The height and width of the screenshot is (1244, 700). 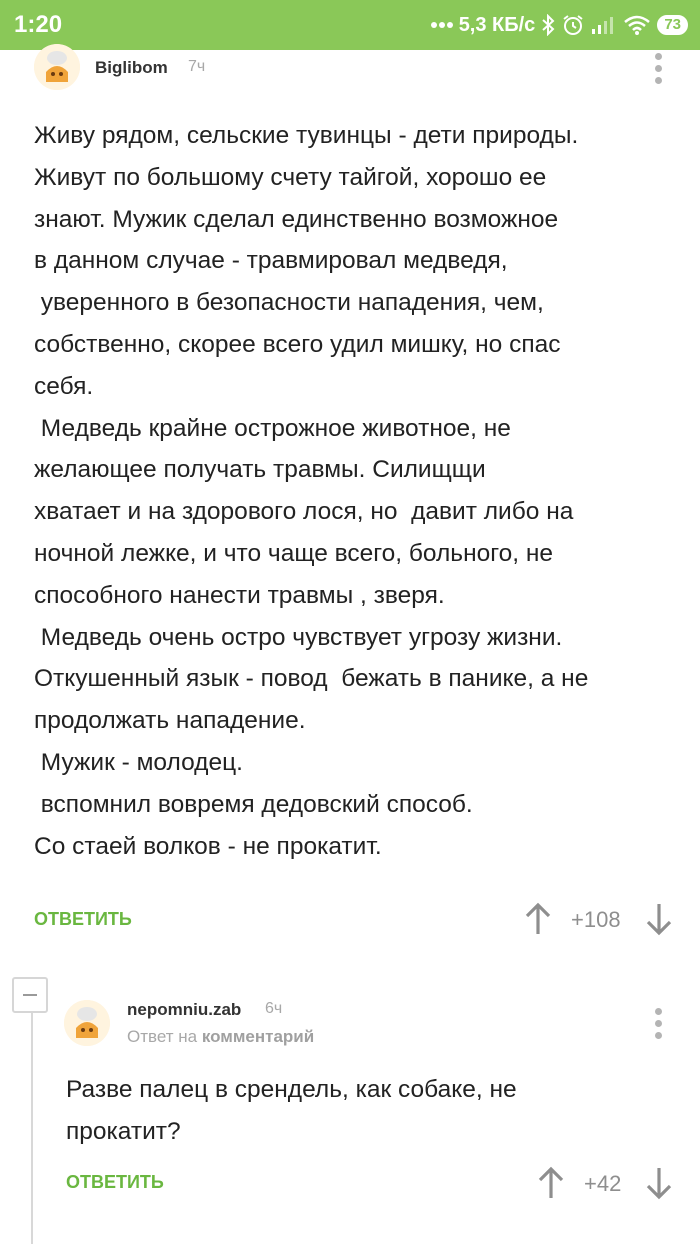 What do you see at coordinates (604, 25) in the screenshot?
I see `cell-signal-icon` at bounding box center [604, 25].